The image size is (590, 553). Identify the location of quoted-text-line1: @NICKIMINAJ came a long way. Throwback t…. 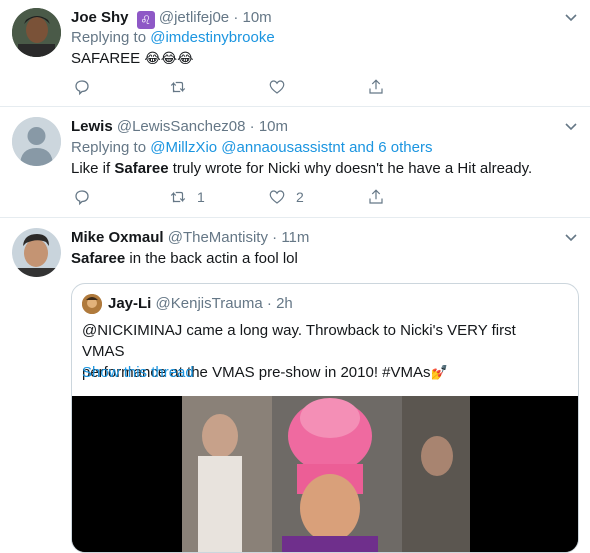
(299, 341).